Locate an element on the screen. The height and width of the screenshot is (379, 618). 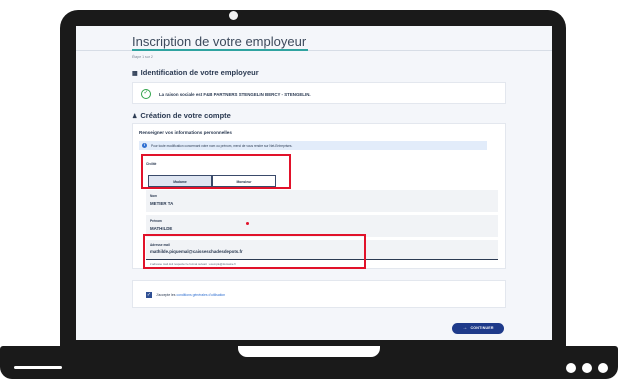
arrow-right-icon: → is located at coordinates (465, 328).